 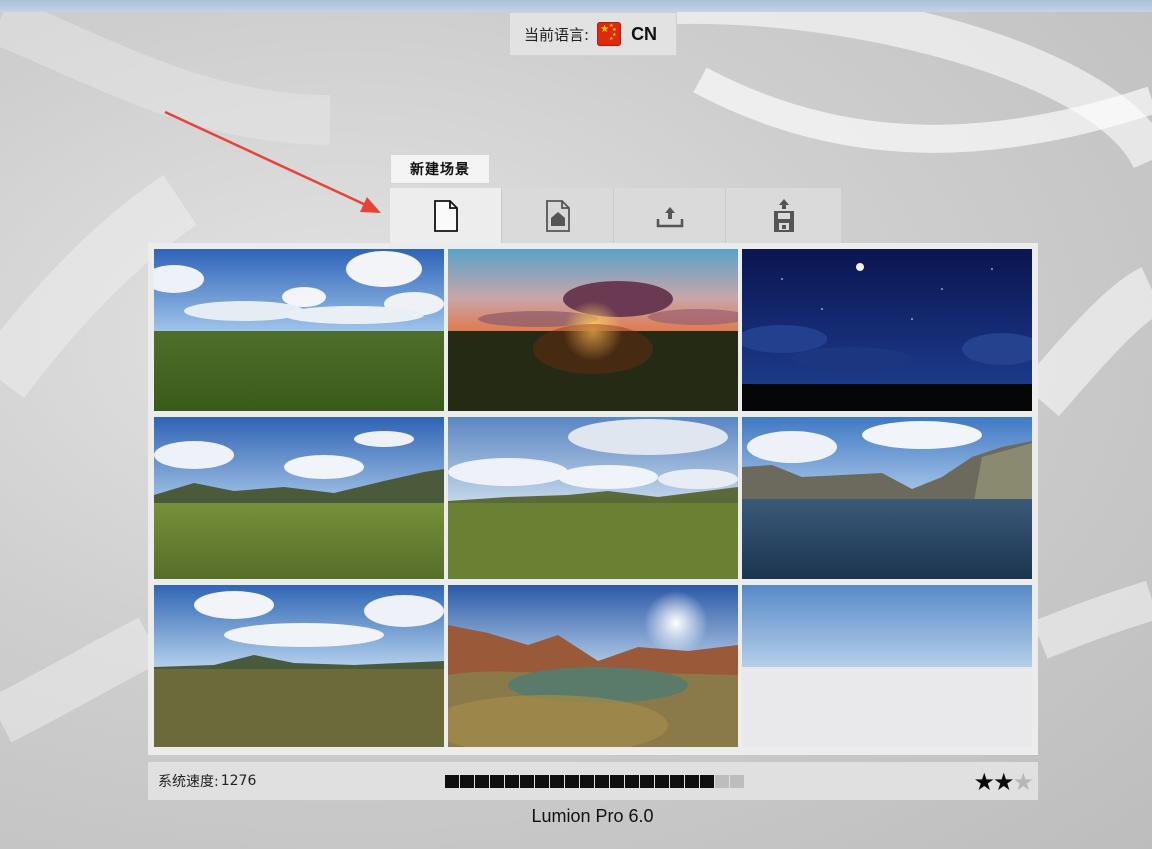 I want to click on language-selector: 当前语言: ★ ★ ★ ★ ★ CN, so click(x=593, y=34).